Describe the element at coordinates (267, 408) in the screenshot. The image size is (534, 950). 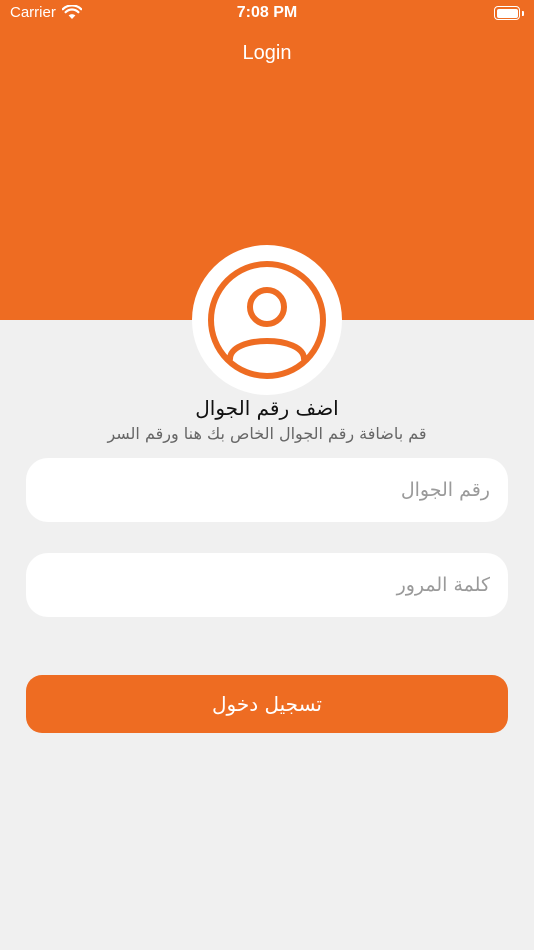
I see `page-title: اضف رقم الجوال` at that location.